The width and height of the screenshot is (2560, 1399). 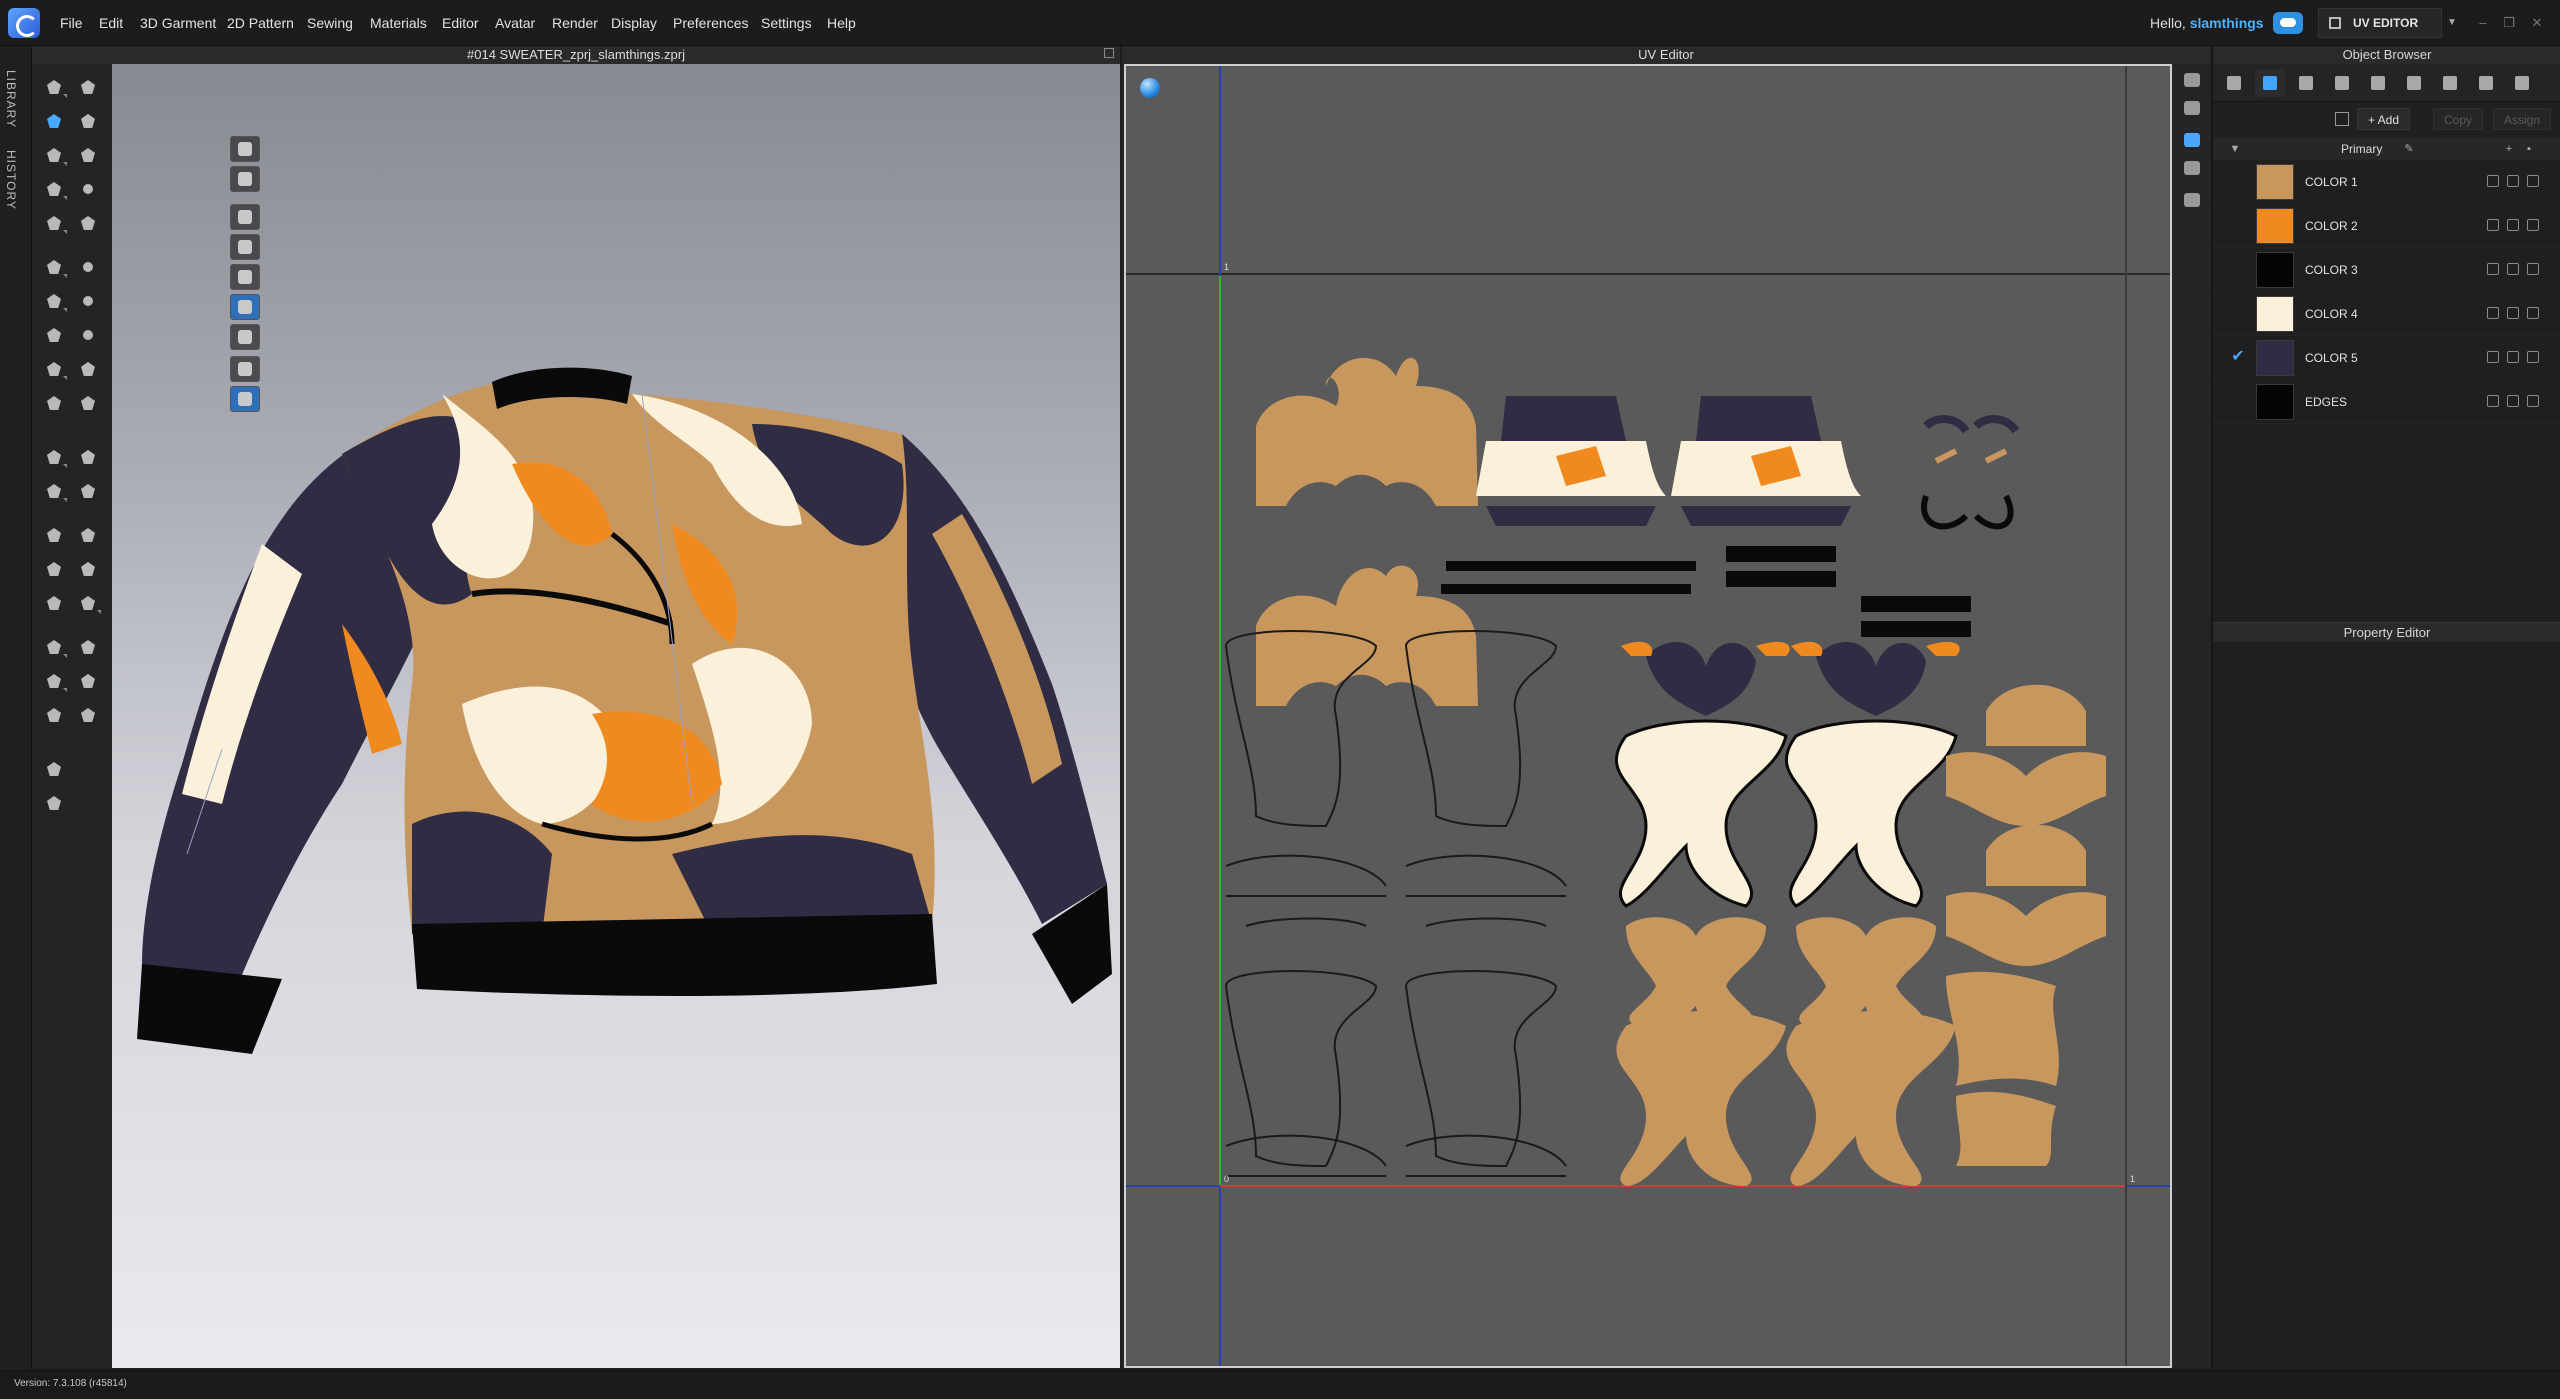 I want to click on menu-editor: Editor, so click(x=460, y=23).